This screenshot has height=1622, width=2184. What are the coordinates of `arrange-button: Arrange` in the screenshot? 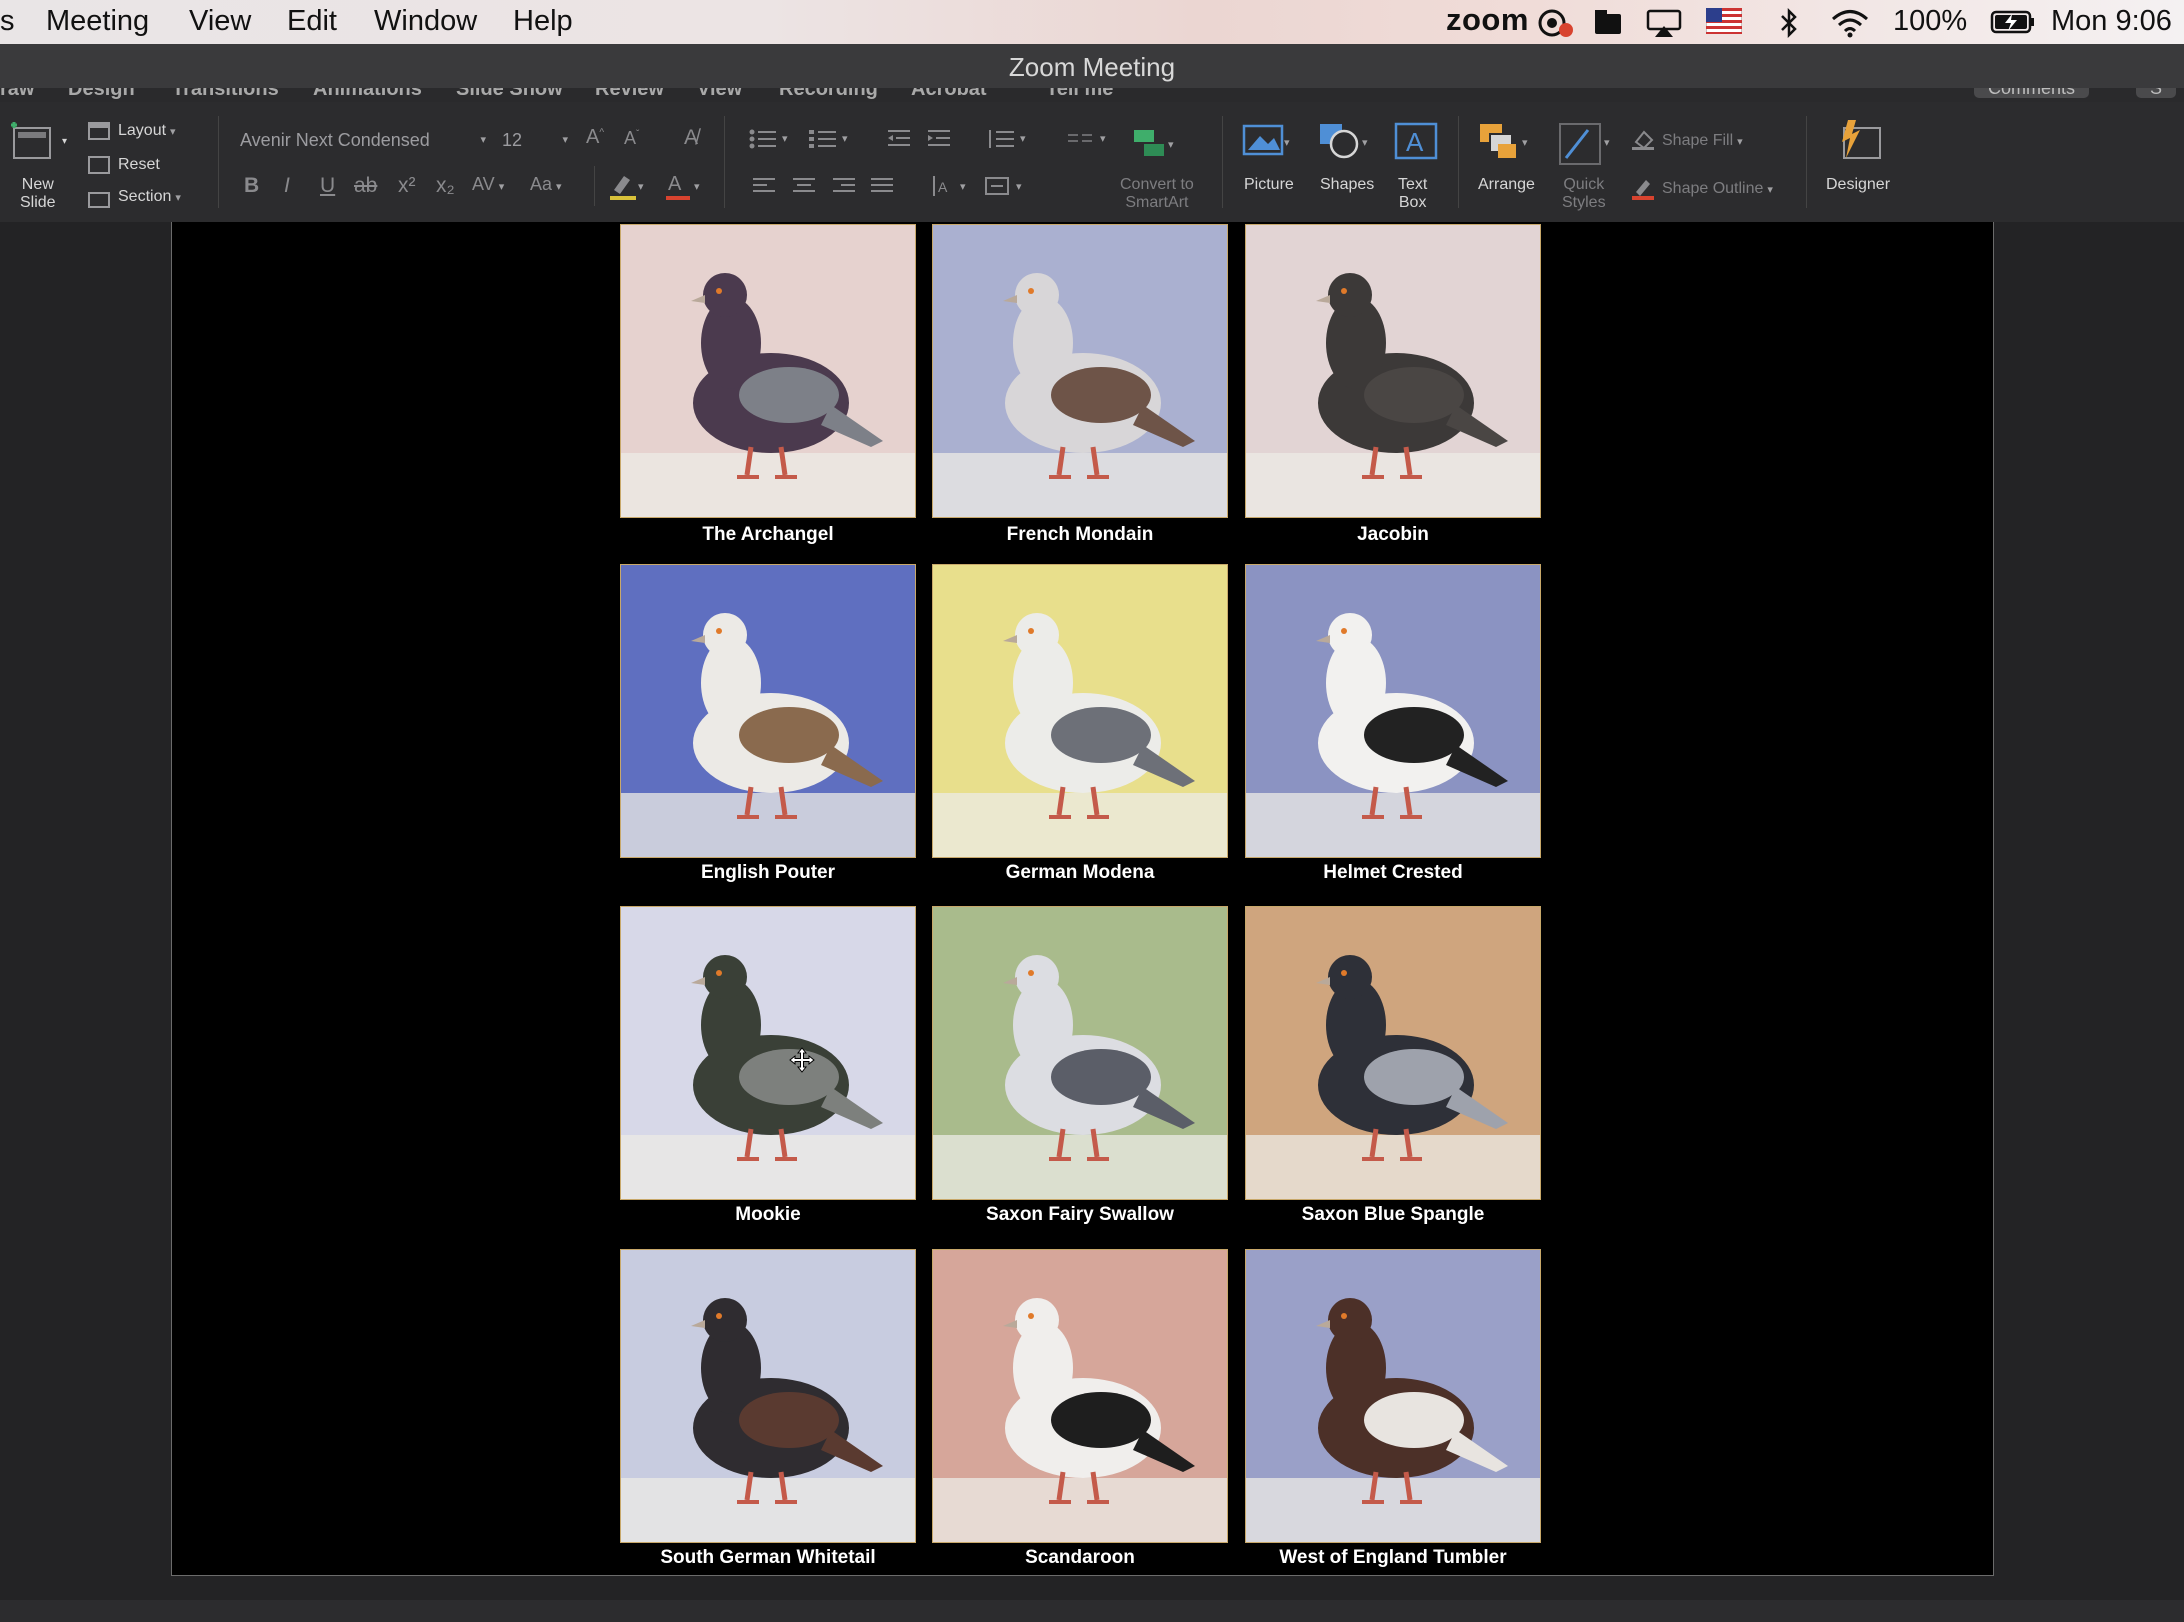 It's located at (1506, 185).